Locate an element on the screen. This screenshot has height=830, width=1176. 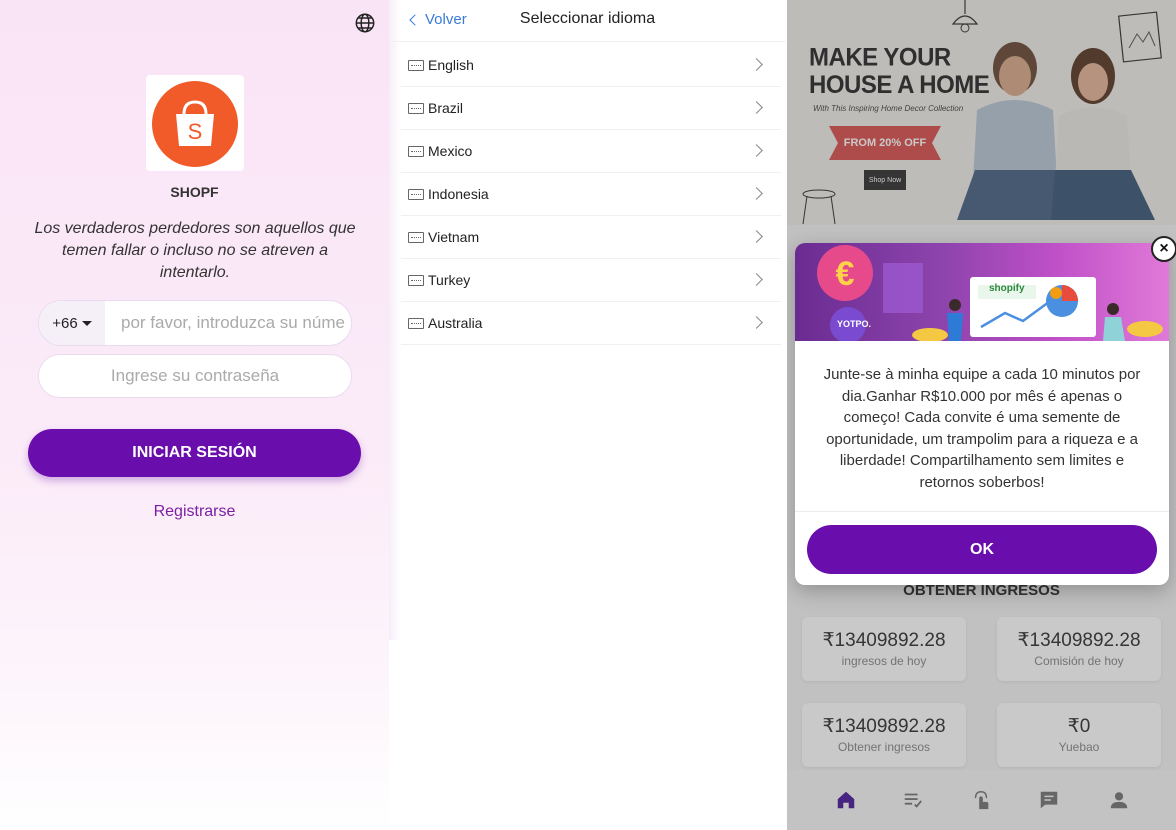
country-code-label: +66 is located at coordinates (65, 323).